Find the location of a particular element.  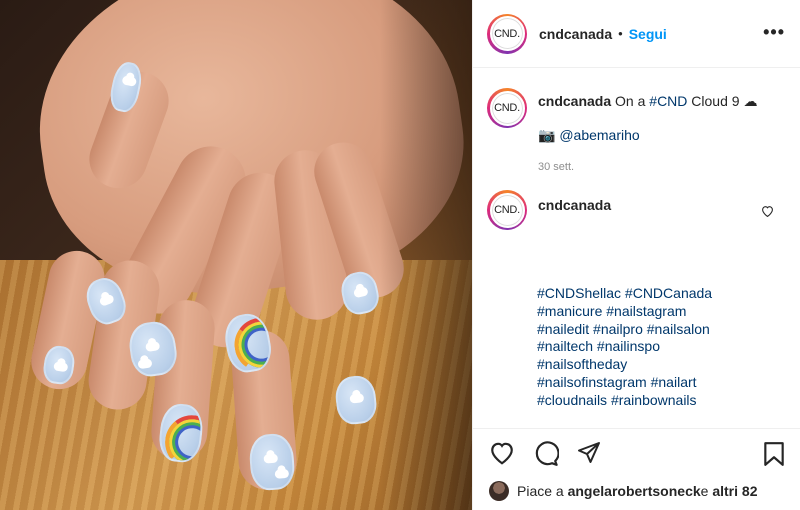

heart-icon is located at coordinates (502, 453).